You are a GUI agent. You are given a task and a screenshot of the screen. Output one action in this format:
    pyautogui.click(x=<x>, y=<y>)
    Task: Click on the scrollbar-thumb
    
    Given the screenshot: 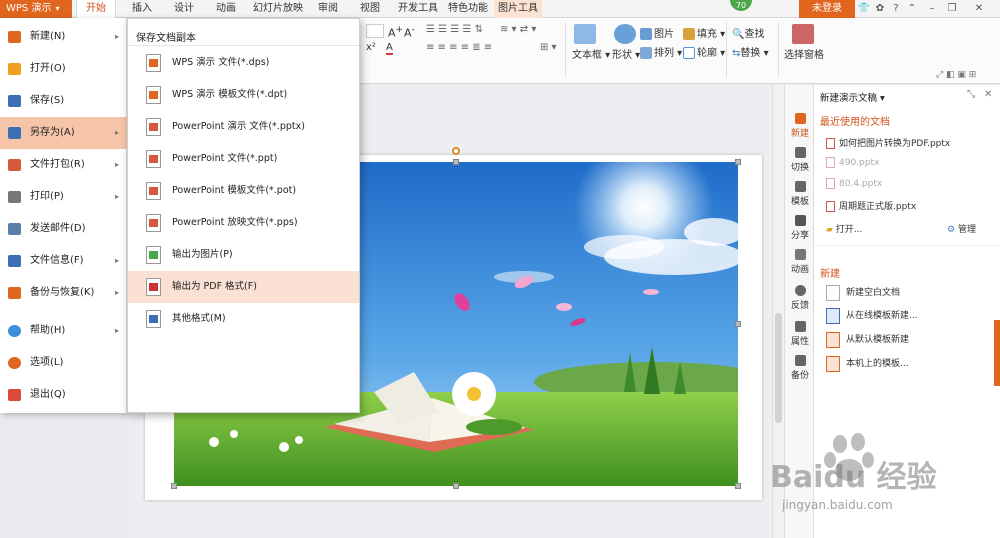 What is the action you would take?
    pyautogui.click(x=778, y=368)
    